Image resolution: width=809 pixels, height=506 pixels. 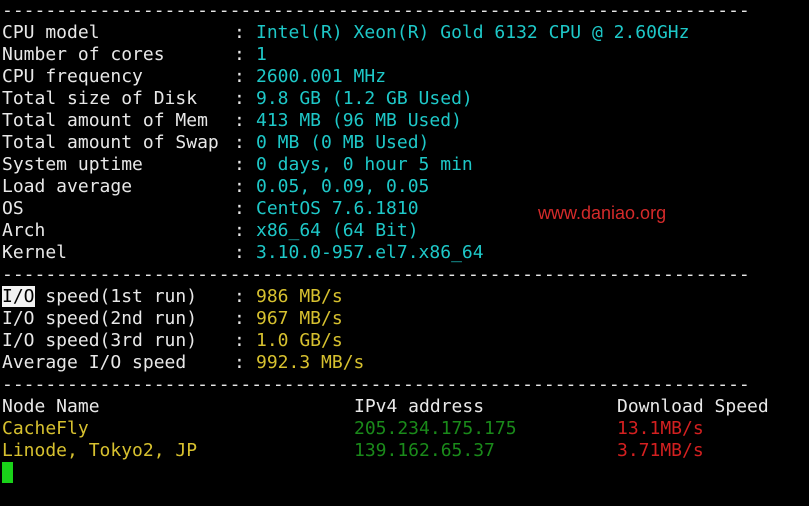 I want to click on download-speed: 3.71MB/s, so click(x=660, y=450).